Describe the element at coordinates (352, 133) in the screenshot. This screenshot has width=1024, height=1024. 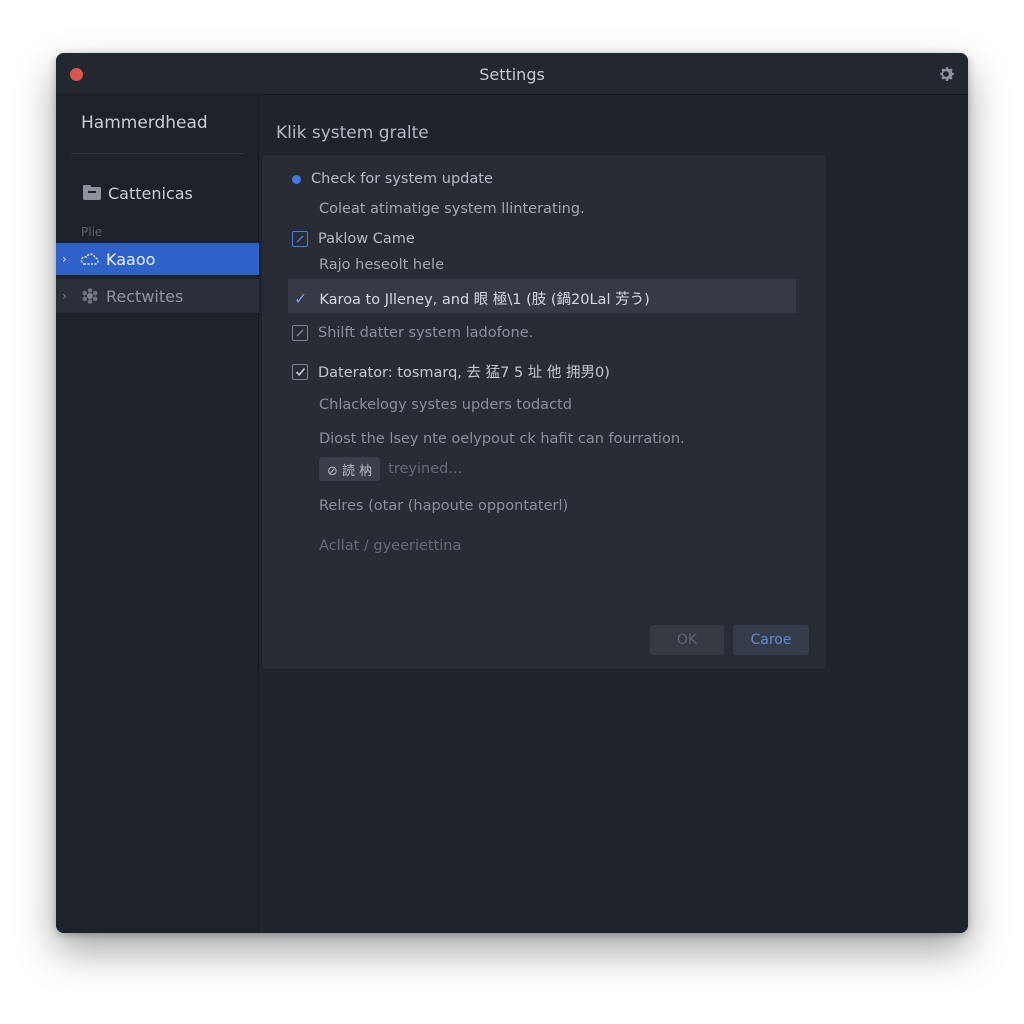
I see `page-title: Klik system gralte` at that location.